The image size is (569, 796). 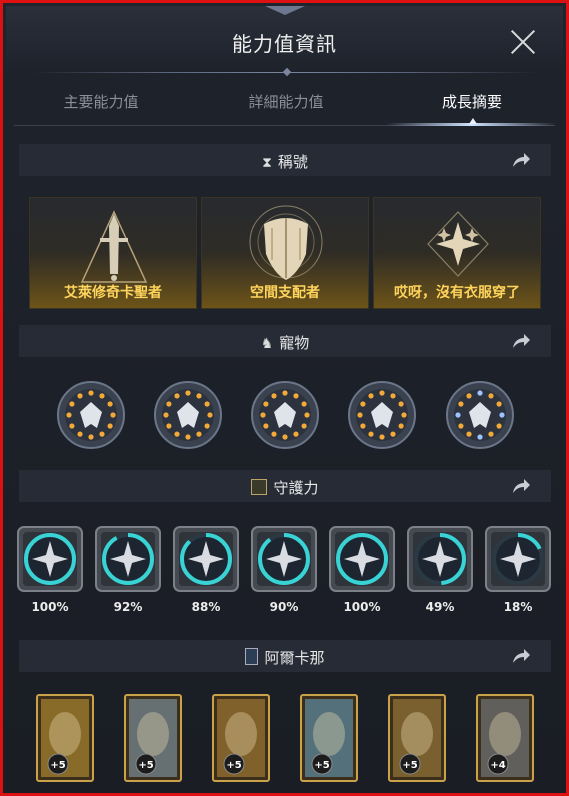 What do you see at coordinates (523, 42) in the screenshot?
I see `close-icon` at bounding box center [523, 42].